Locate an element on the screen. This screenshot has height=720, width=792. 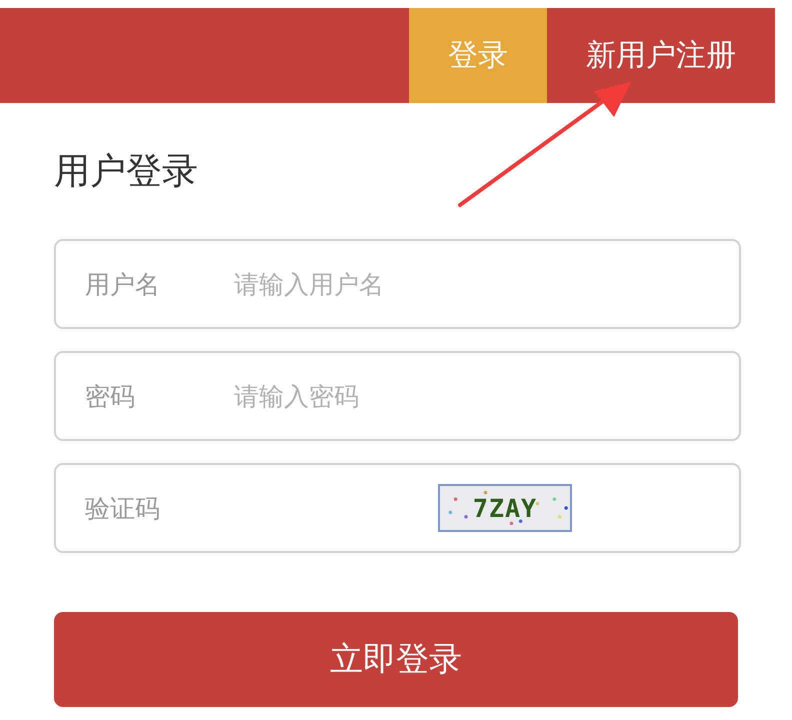
captcha-image: 7ZAY is located at coordinates (505, 508).